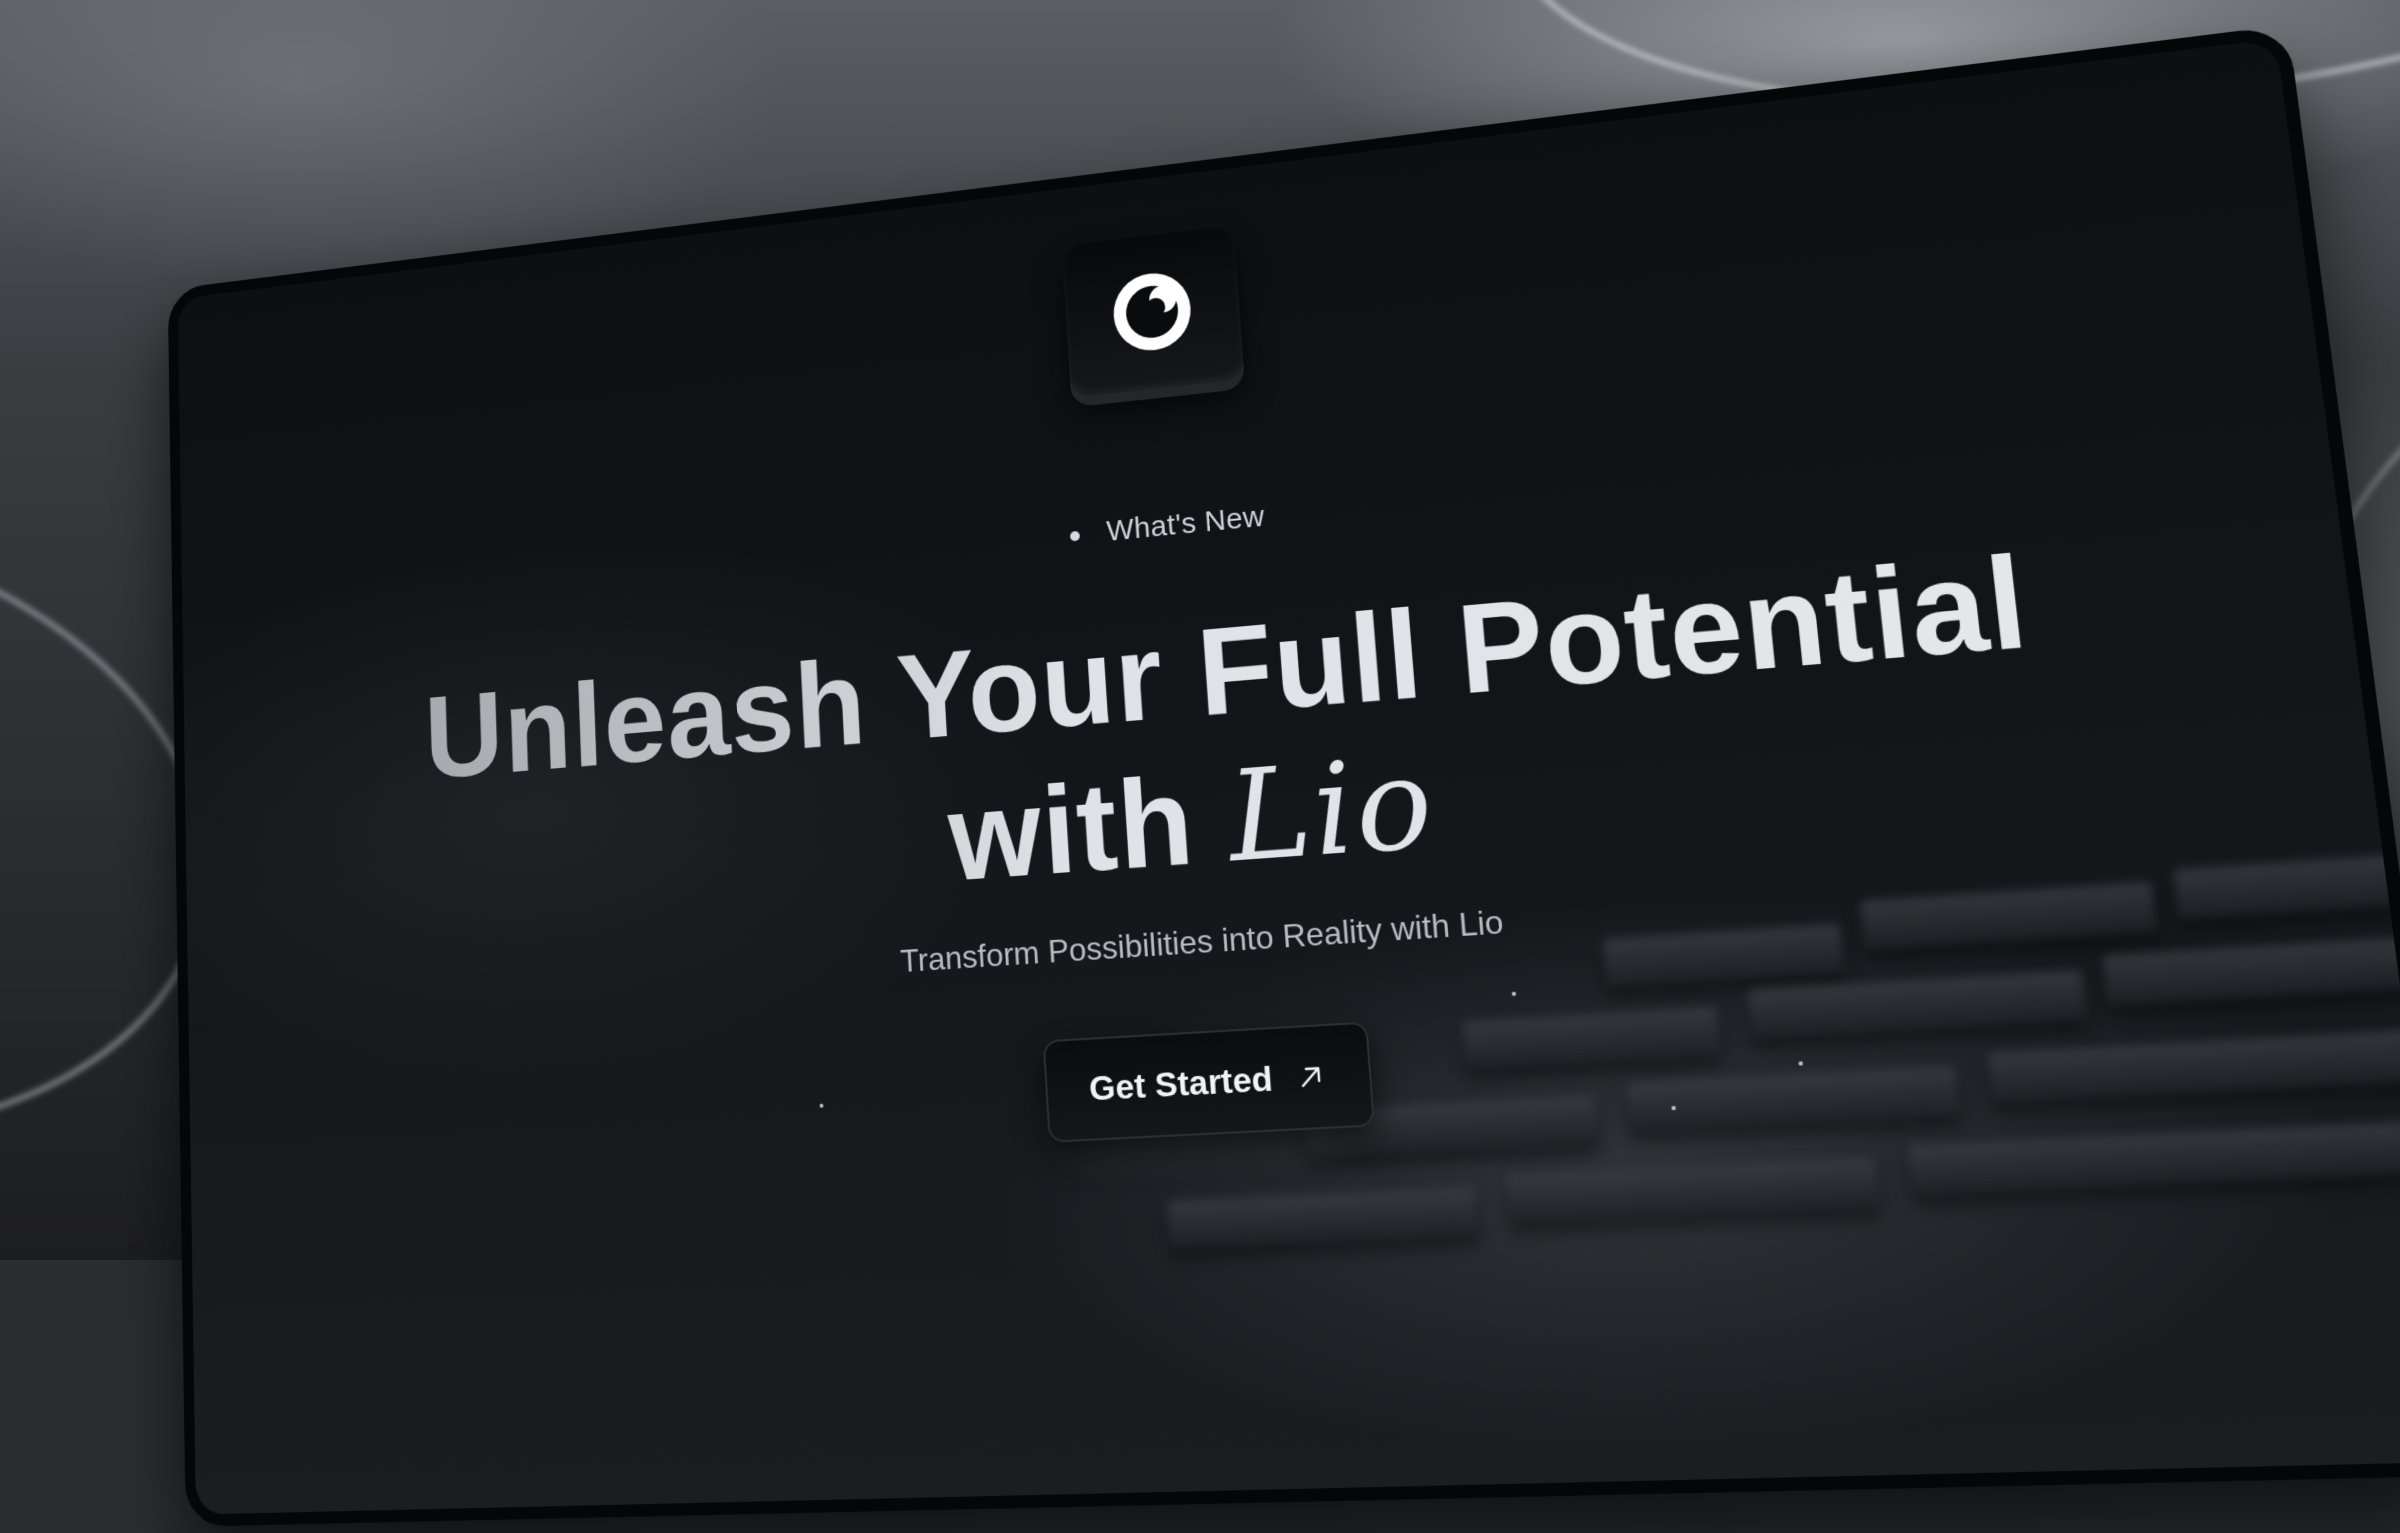  I want to click on headline-with: with, so click(1071, 829).